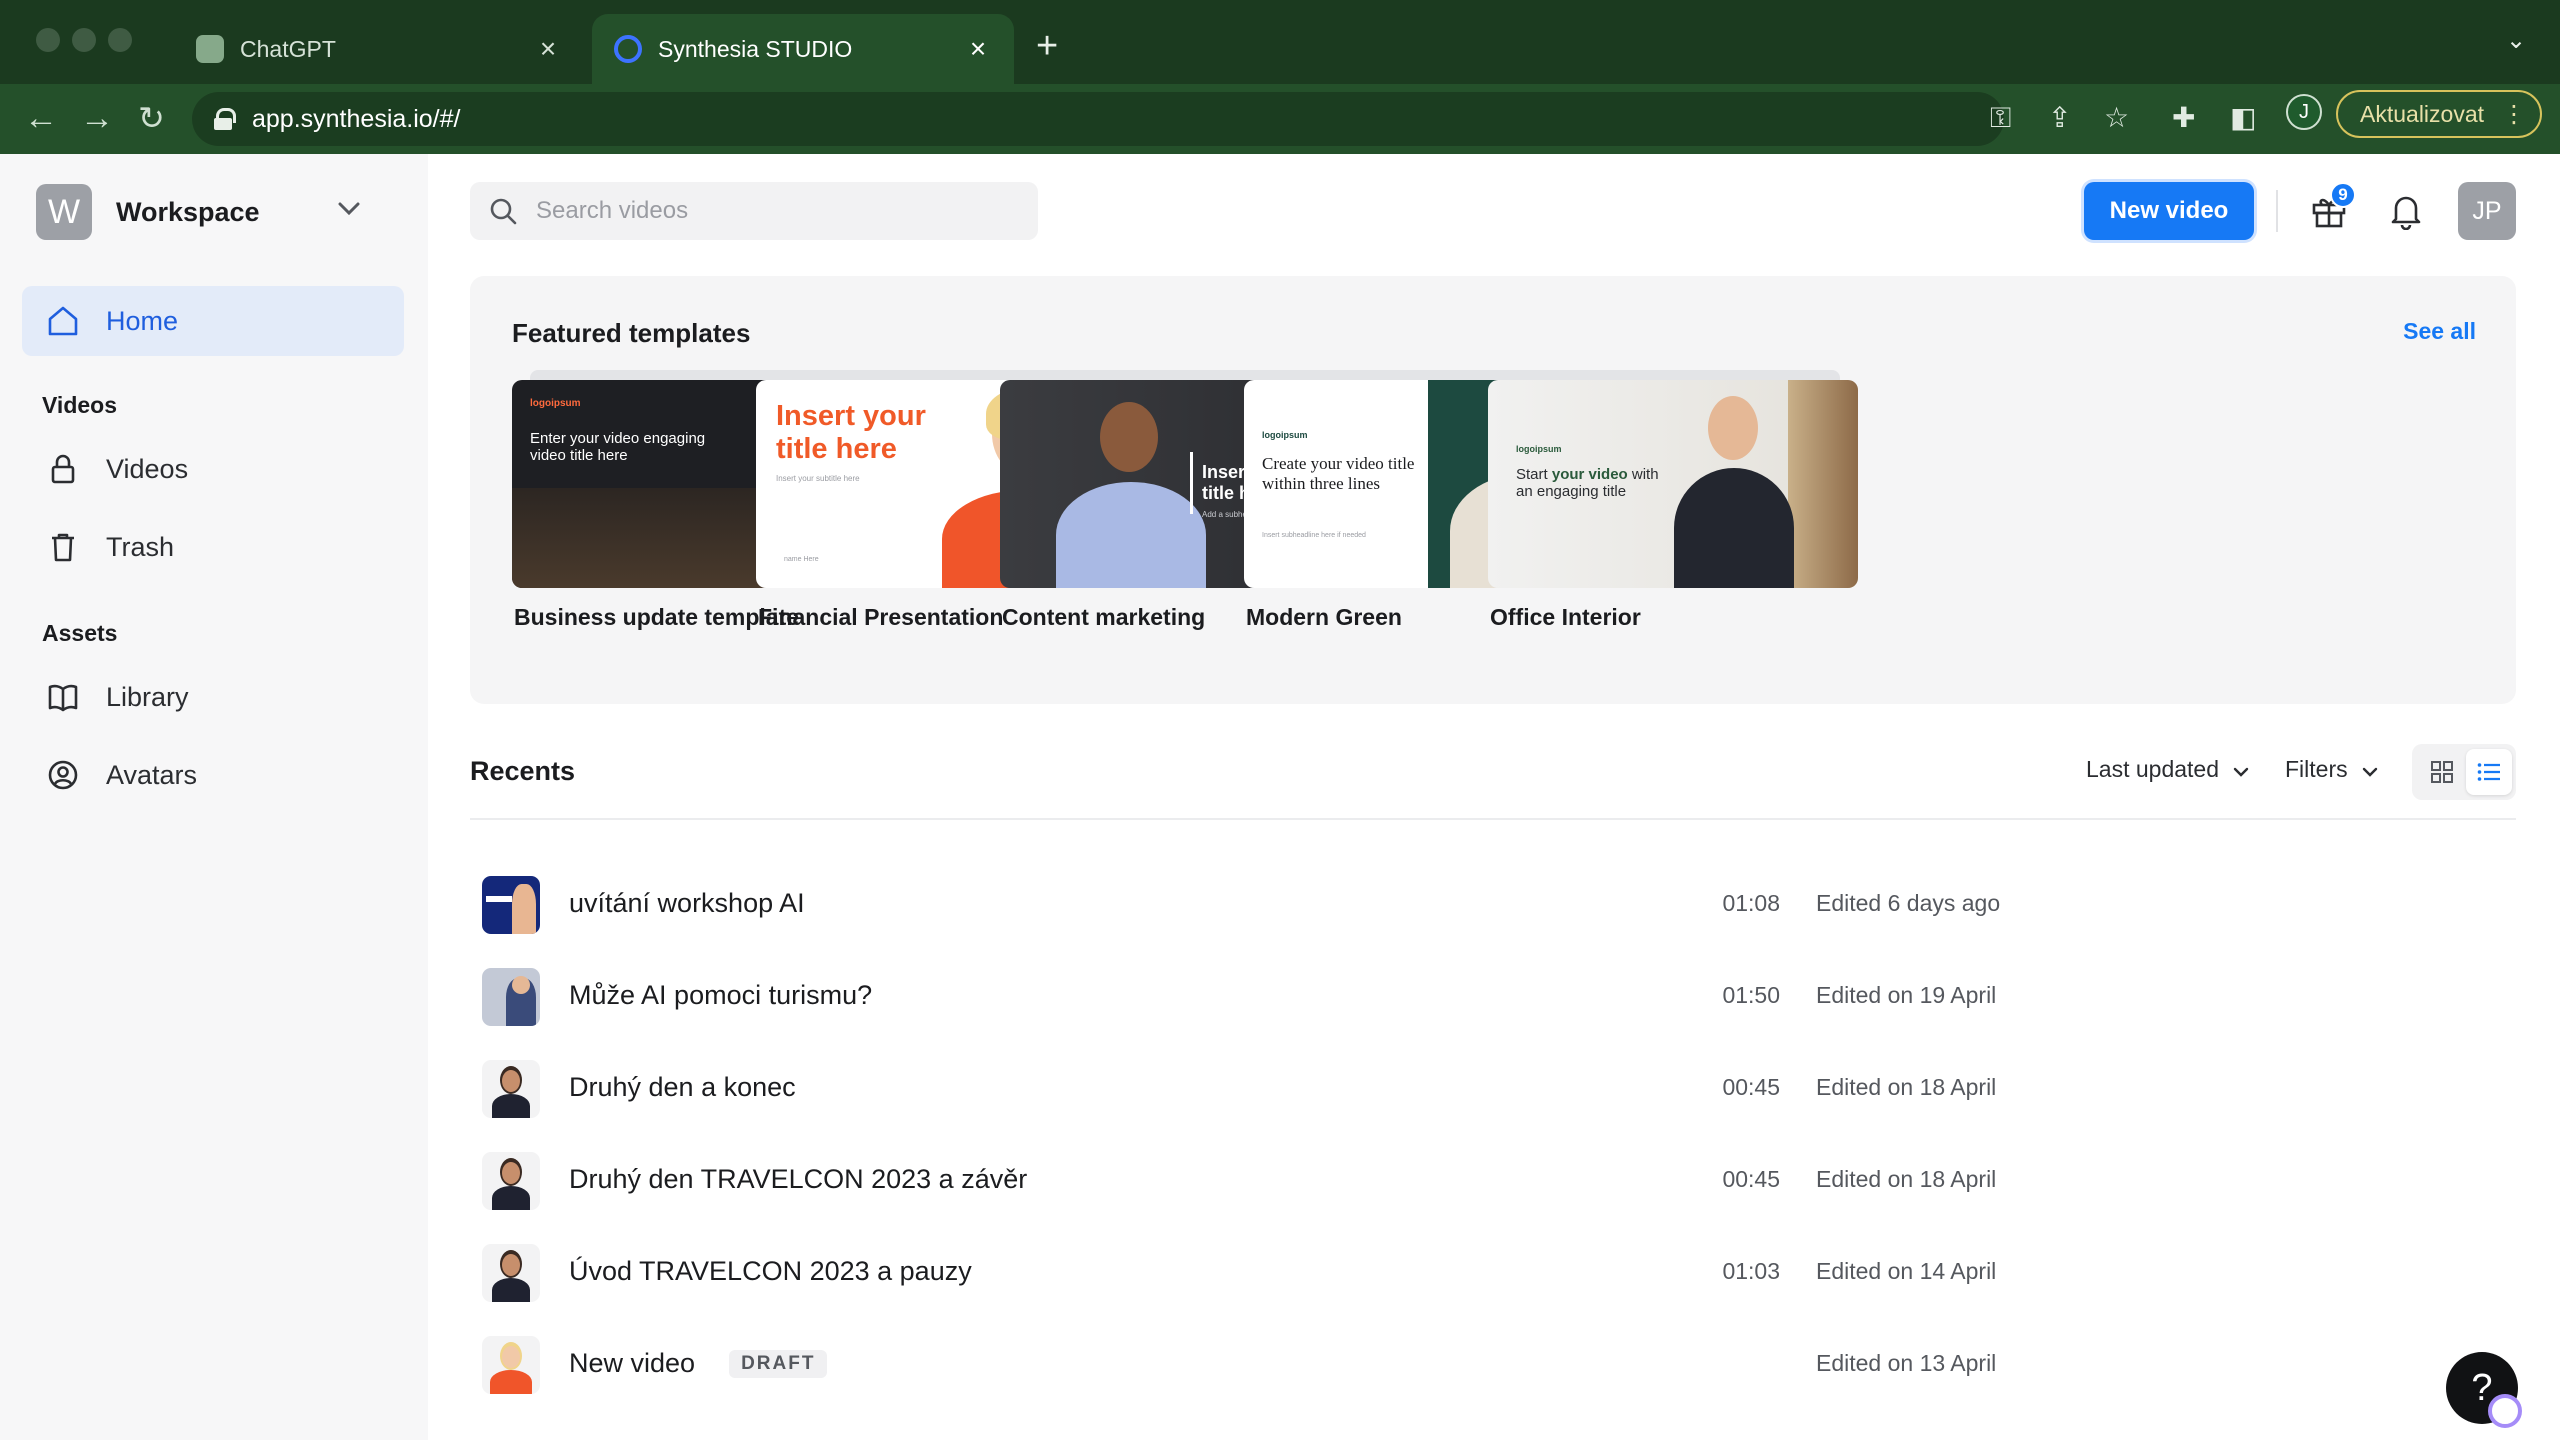 This screenshot has width=2560, height=1440. Describe the element at coordinates (631, 333) in the screenshot. I see `featured-templates-title: Featured templates` at that location.